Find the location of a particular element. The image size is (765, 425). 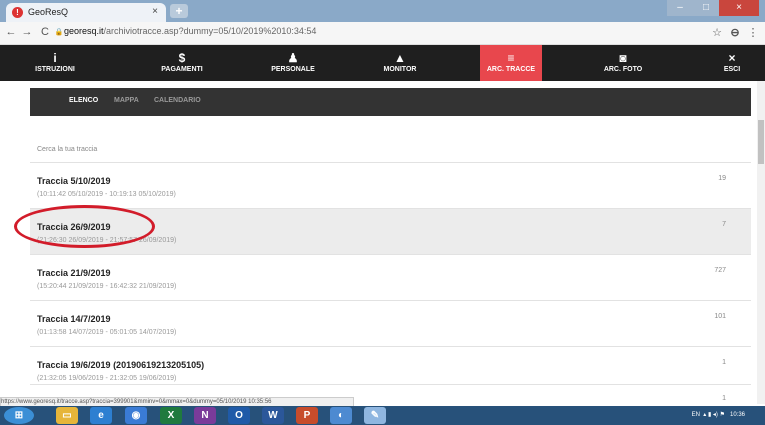

reload-button: C is located at coordinates (45, 32).